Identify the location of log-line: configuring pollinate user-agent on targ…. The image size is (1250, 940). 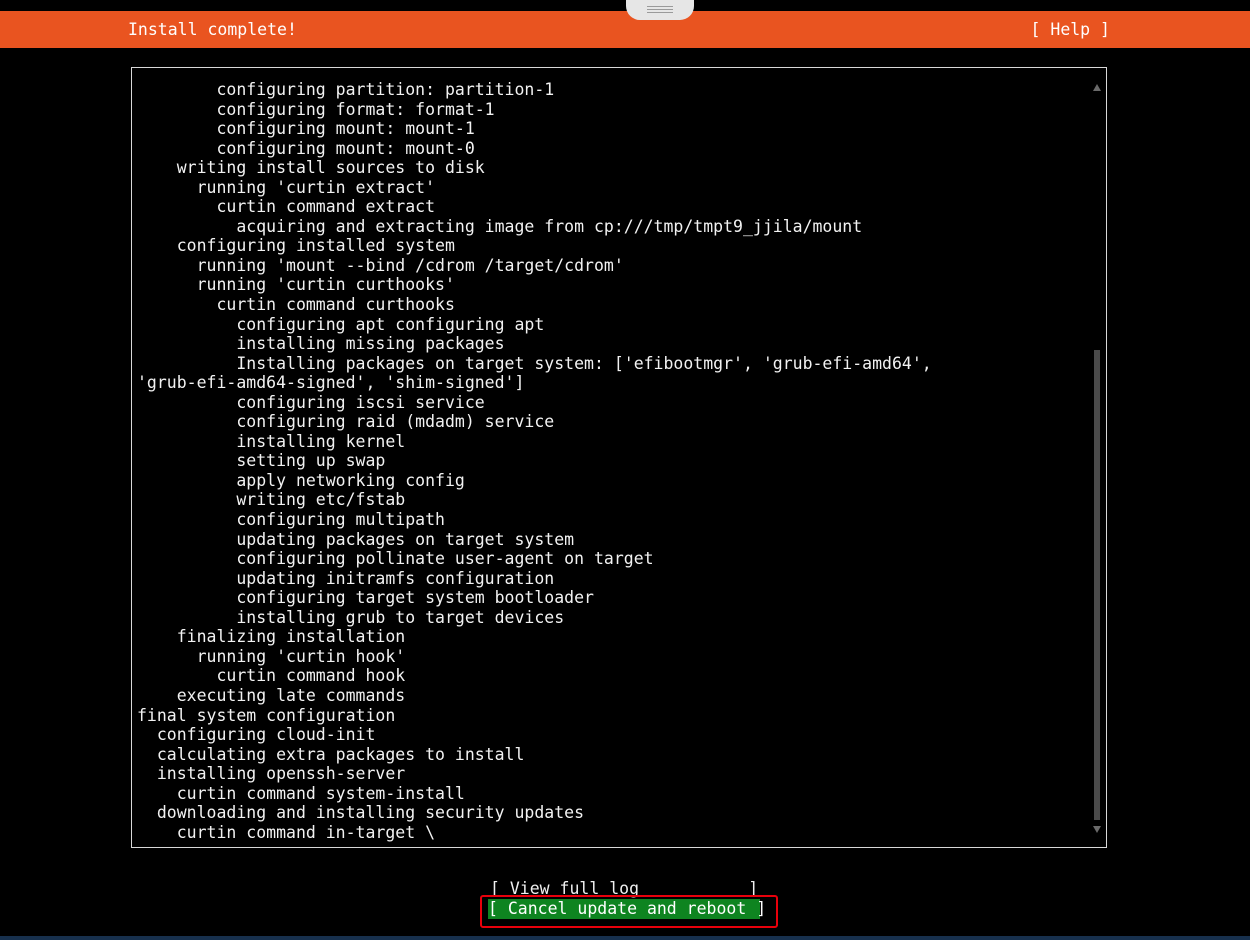
(395, 559).